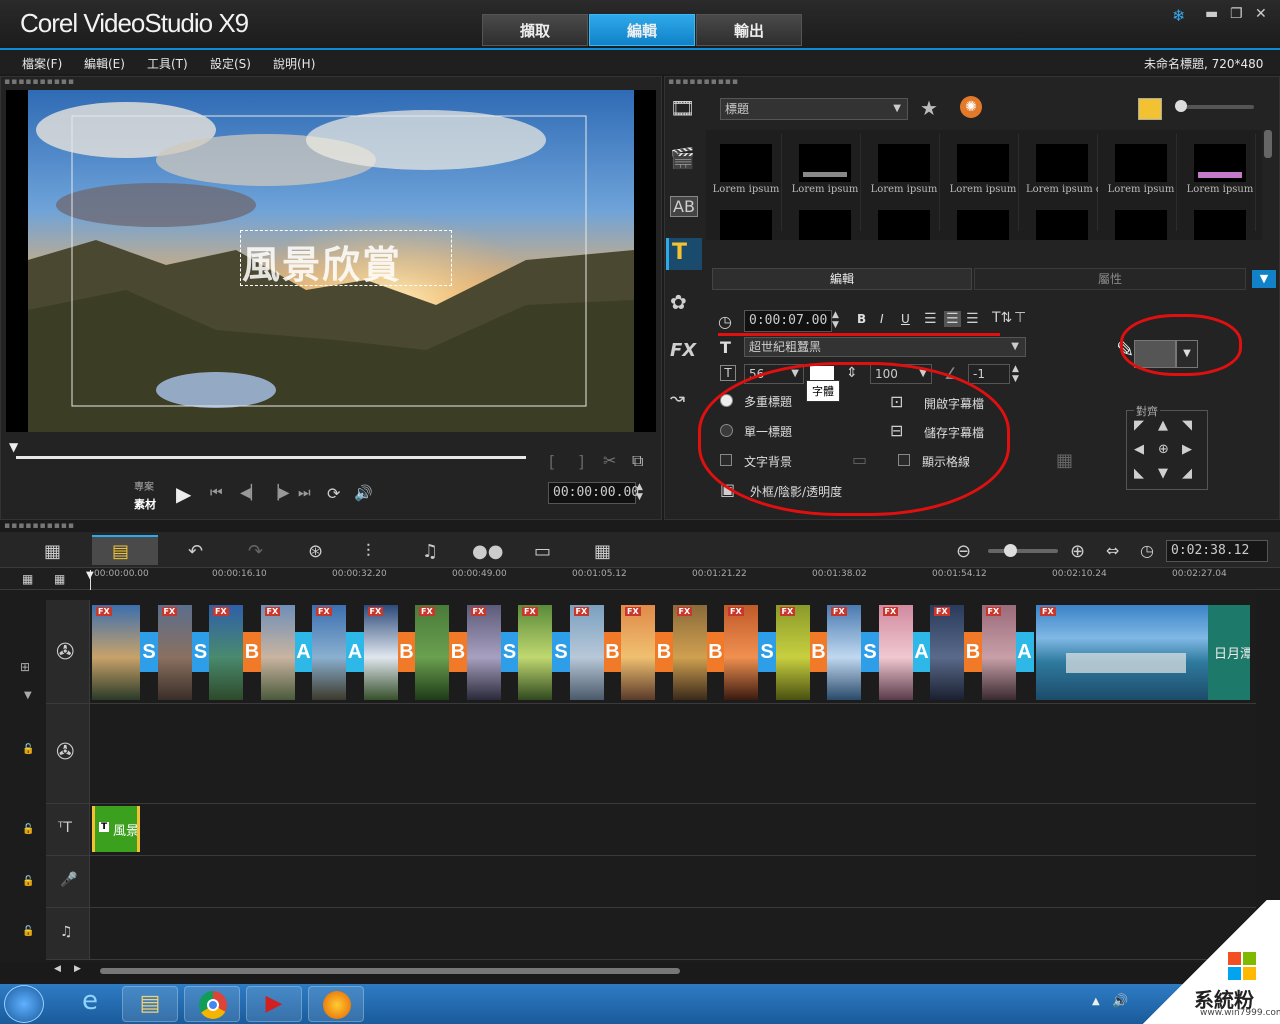 The width and height of the screenshot is (1280, 1024). Describe the element at coordinates (1120, 1001) in the screenshot. I see `speaker-icon: 🔊` at that location.